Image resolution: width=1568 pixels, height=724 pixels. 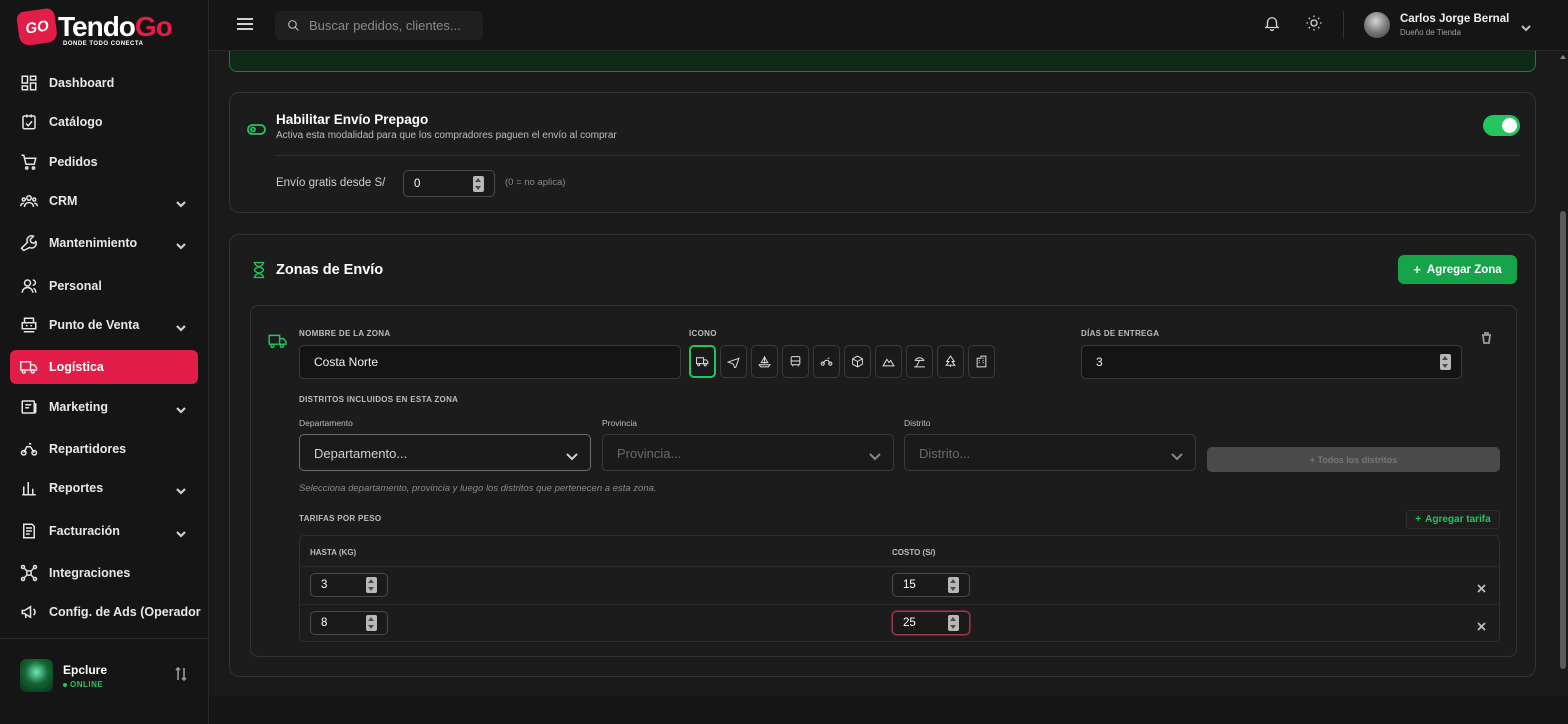 I want to click on megaphone-icon, so click(x=29, y=612).